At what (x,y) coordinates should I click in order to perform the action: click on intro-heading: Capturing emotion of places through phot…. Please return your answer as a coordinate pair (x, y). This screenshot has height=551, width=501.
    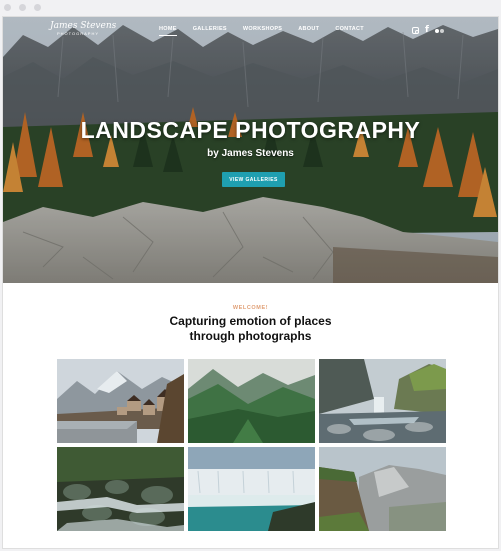
    Looking at the image, I should click on (250, 329).